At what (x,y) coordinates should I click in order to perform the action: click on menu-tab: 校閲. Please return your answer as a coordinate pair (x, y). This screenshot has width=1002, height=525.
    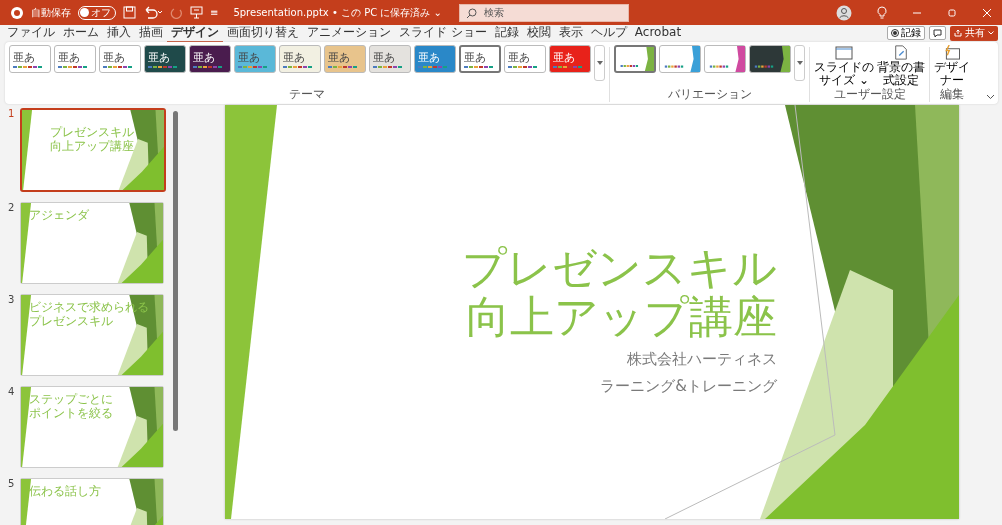
    Looking at the image, I should click on (538, 33).